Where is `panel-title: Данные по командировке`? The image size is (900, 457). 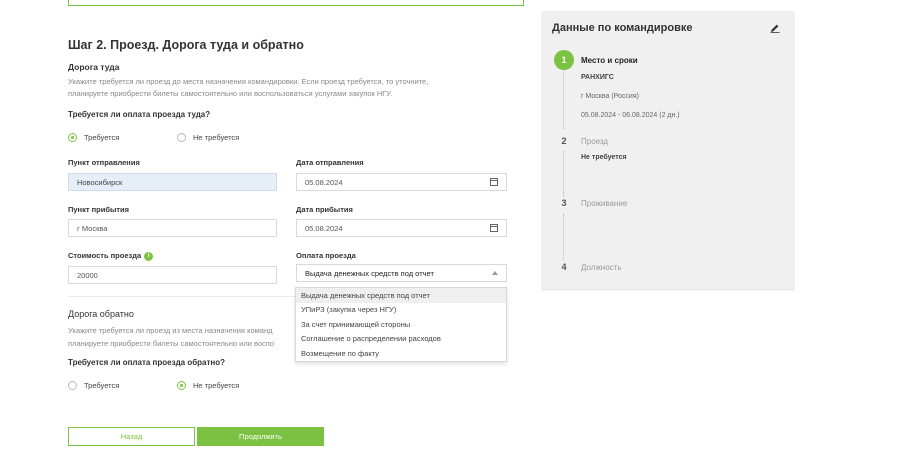 panel-title: Данные по командировке is located at coordinates (622, 28).